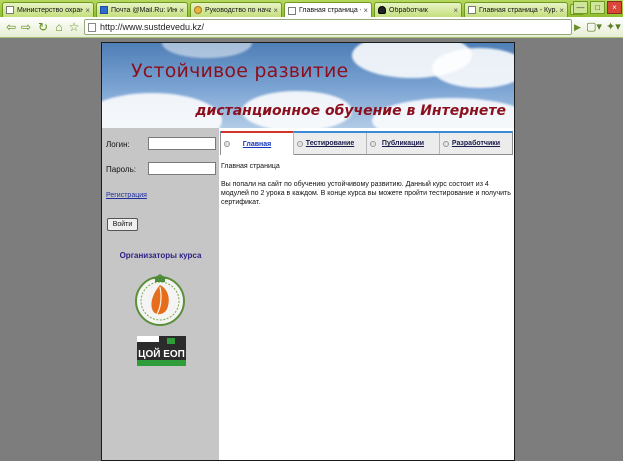  What do you see at coordinates (160, 300) in the screenshot?
I see `ministry-emblem-logo` at bounding box center [160, 300].